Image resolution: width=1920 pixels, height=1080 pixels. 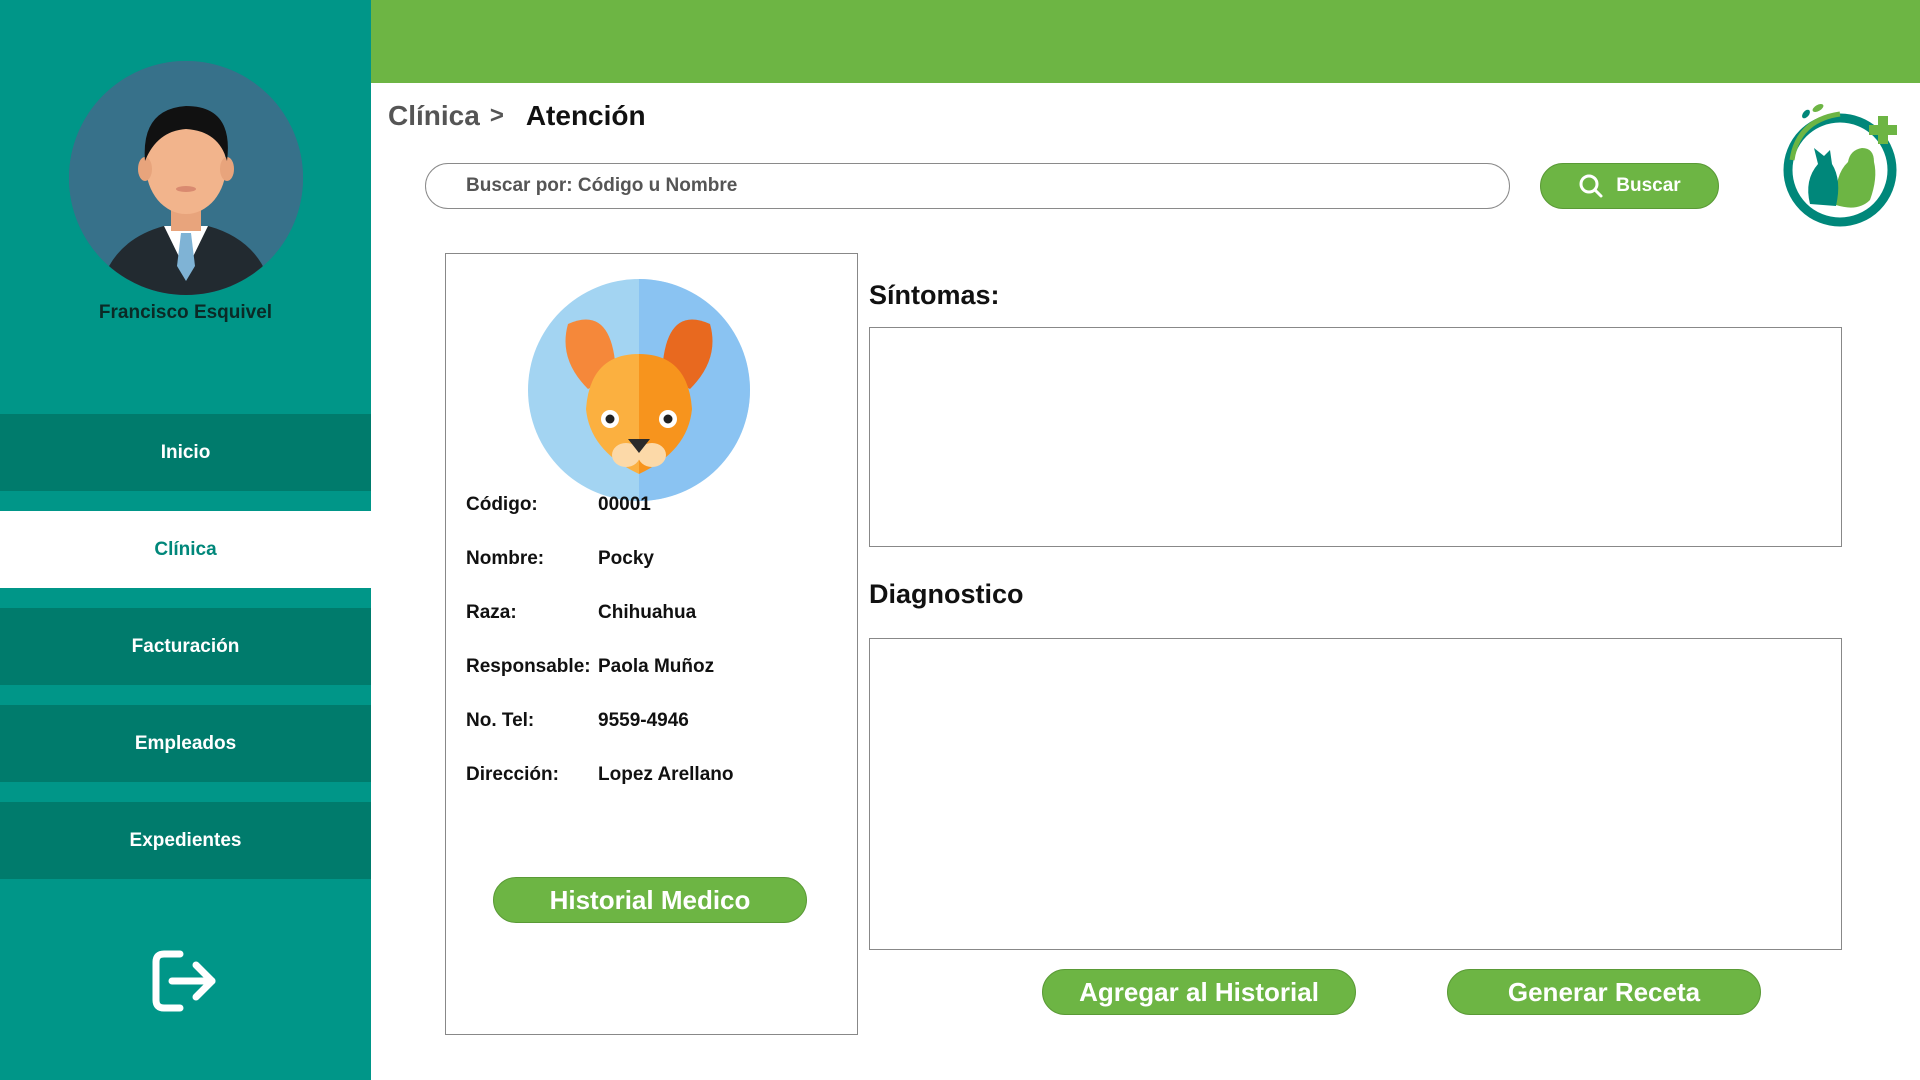 What do you see at coordinates (1591, 186) in the screenshot?
I see `search-icon` at bounding box center [1591, 186].